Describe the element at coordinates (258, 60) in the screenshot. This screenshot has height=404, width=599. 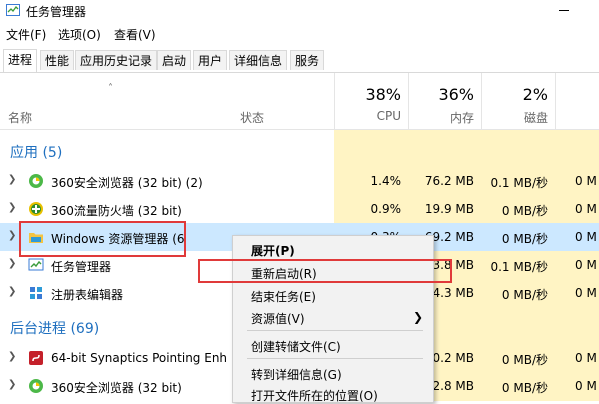
I see `tab-details: 详细信息` at that location.